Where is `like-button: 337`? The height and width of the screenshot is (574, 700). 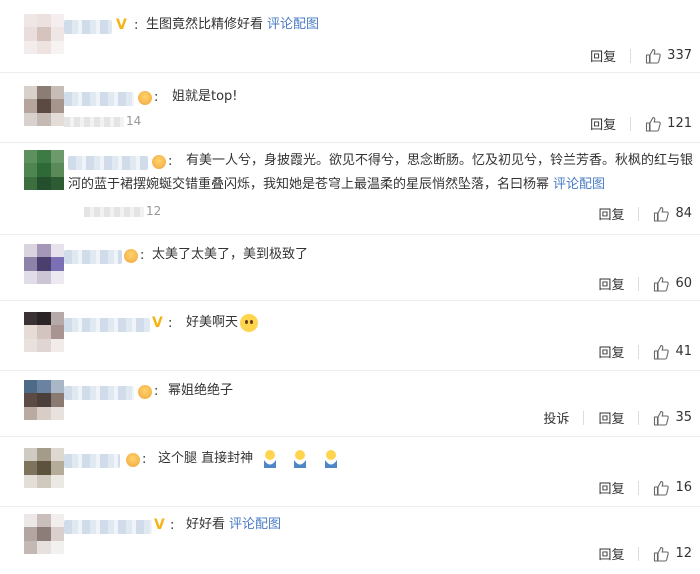 like-button: 337 is located at coordinates (668, 56).